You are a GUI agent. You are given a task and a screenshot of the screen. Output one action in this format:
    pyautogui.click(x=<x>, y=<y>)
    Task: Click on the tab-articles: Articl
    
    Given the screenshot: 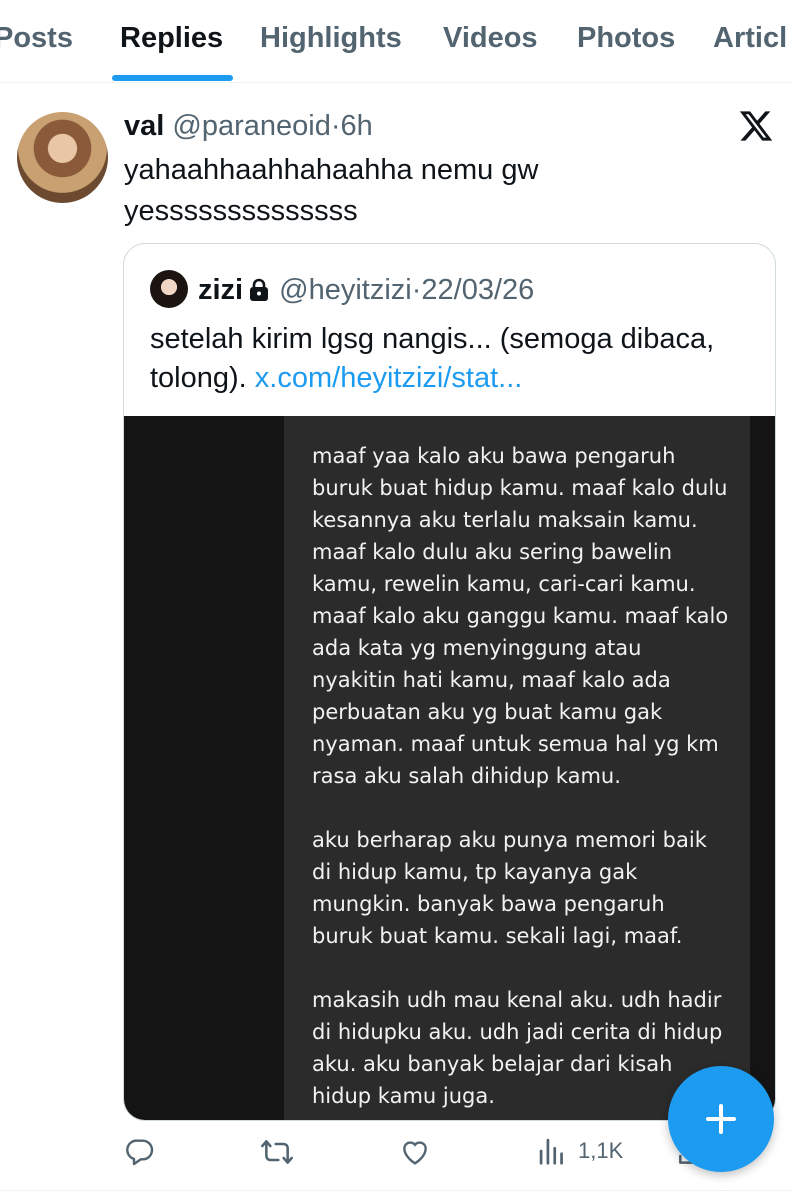 What is the action you would take?
    pyautogui.click(x=750, y=38)
    